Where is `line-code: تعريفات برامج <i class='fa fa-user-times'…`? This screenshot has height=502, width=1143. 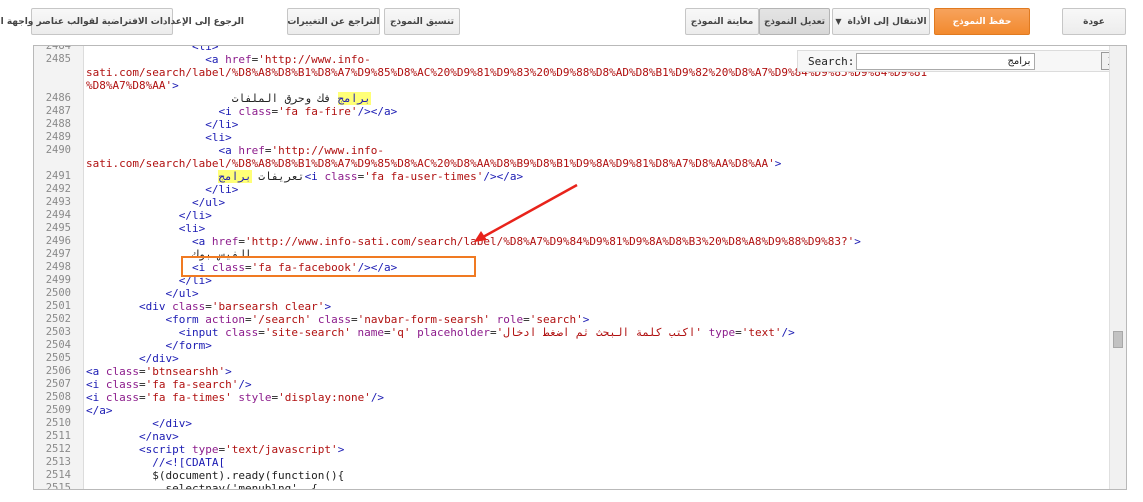
line-code: تعريفات برامج <i class='fa fa-user-times'… is located at coordinates (304, 176).